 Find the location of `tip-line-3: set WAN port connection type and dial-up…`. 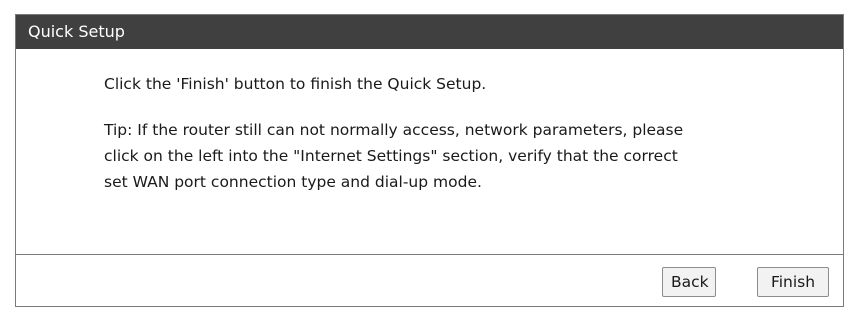

tip-line-3: set WAN port connection type and dial-up… is located at coordinates (293, 182).